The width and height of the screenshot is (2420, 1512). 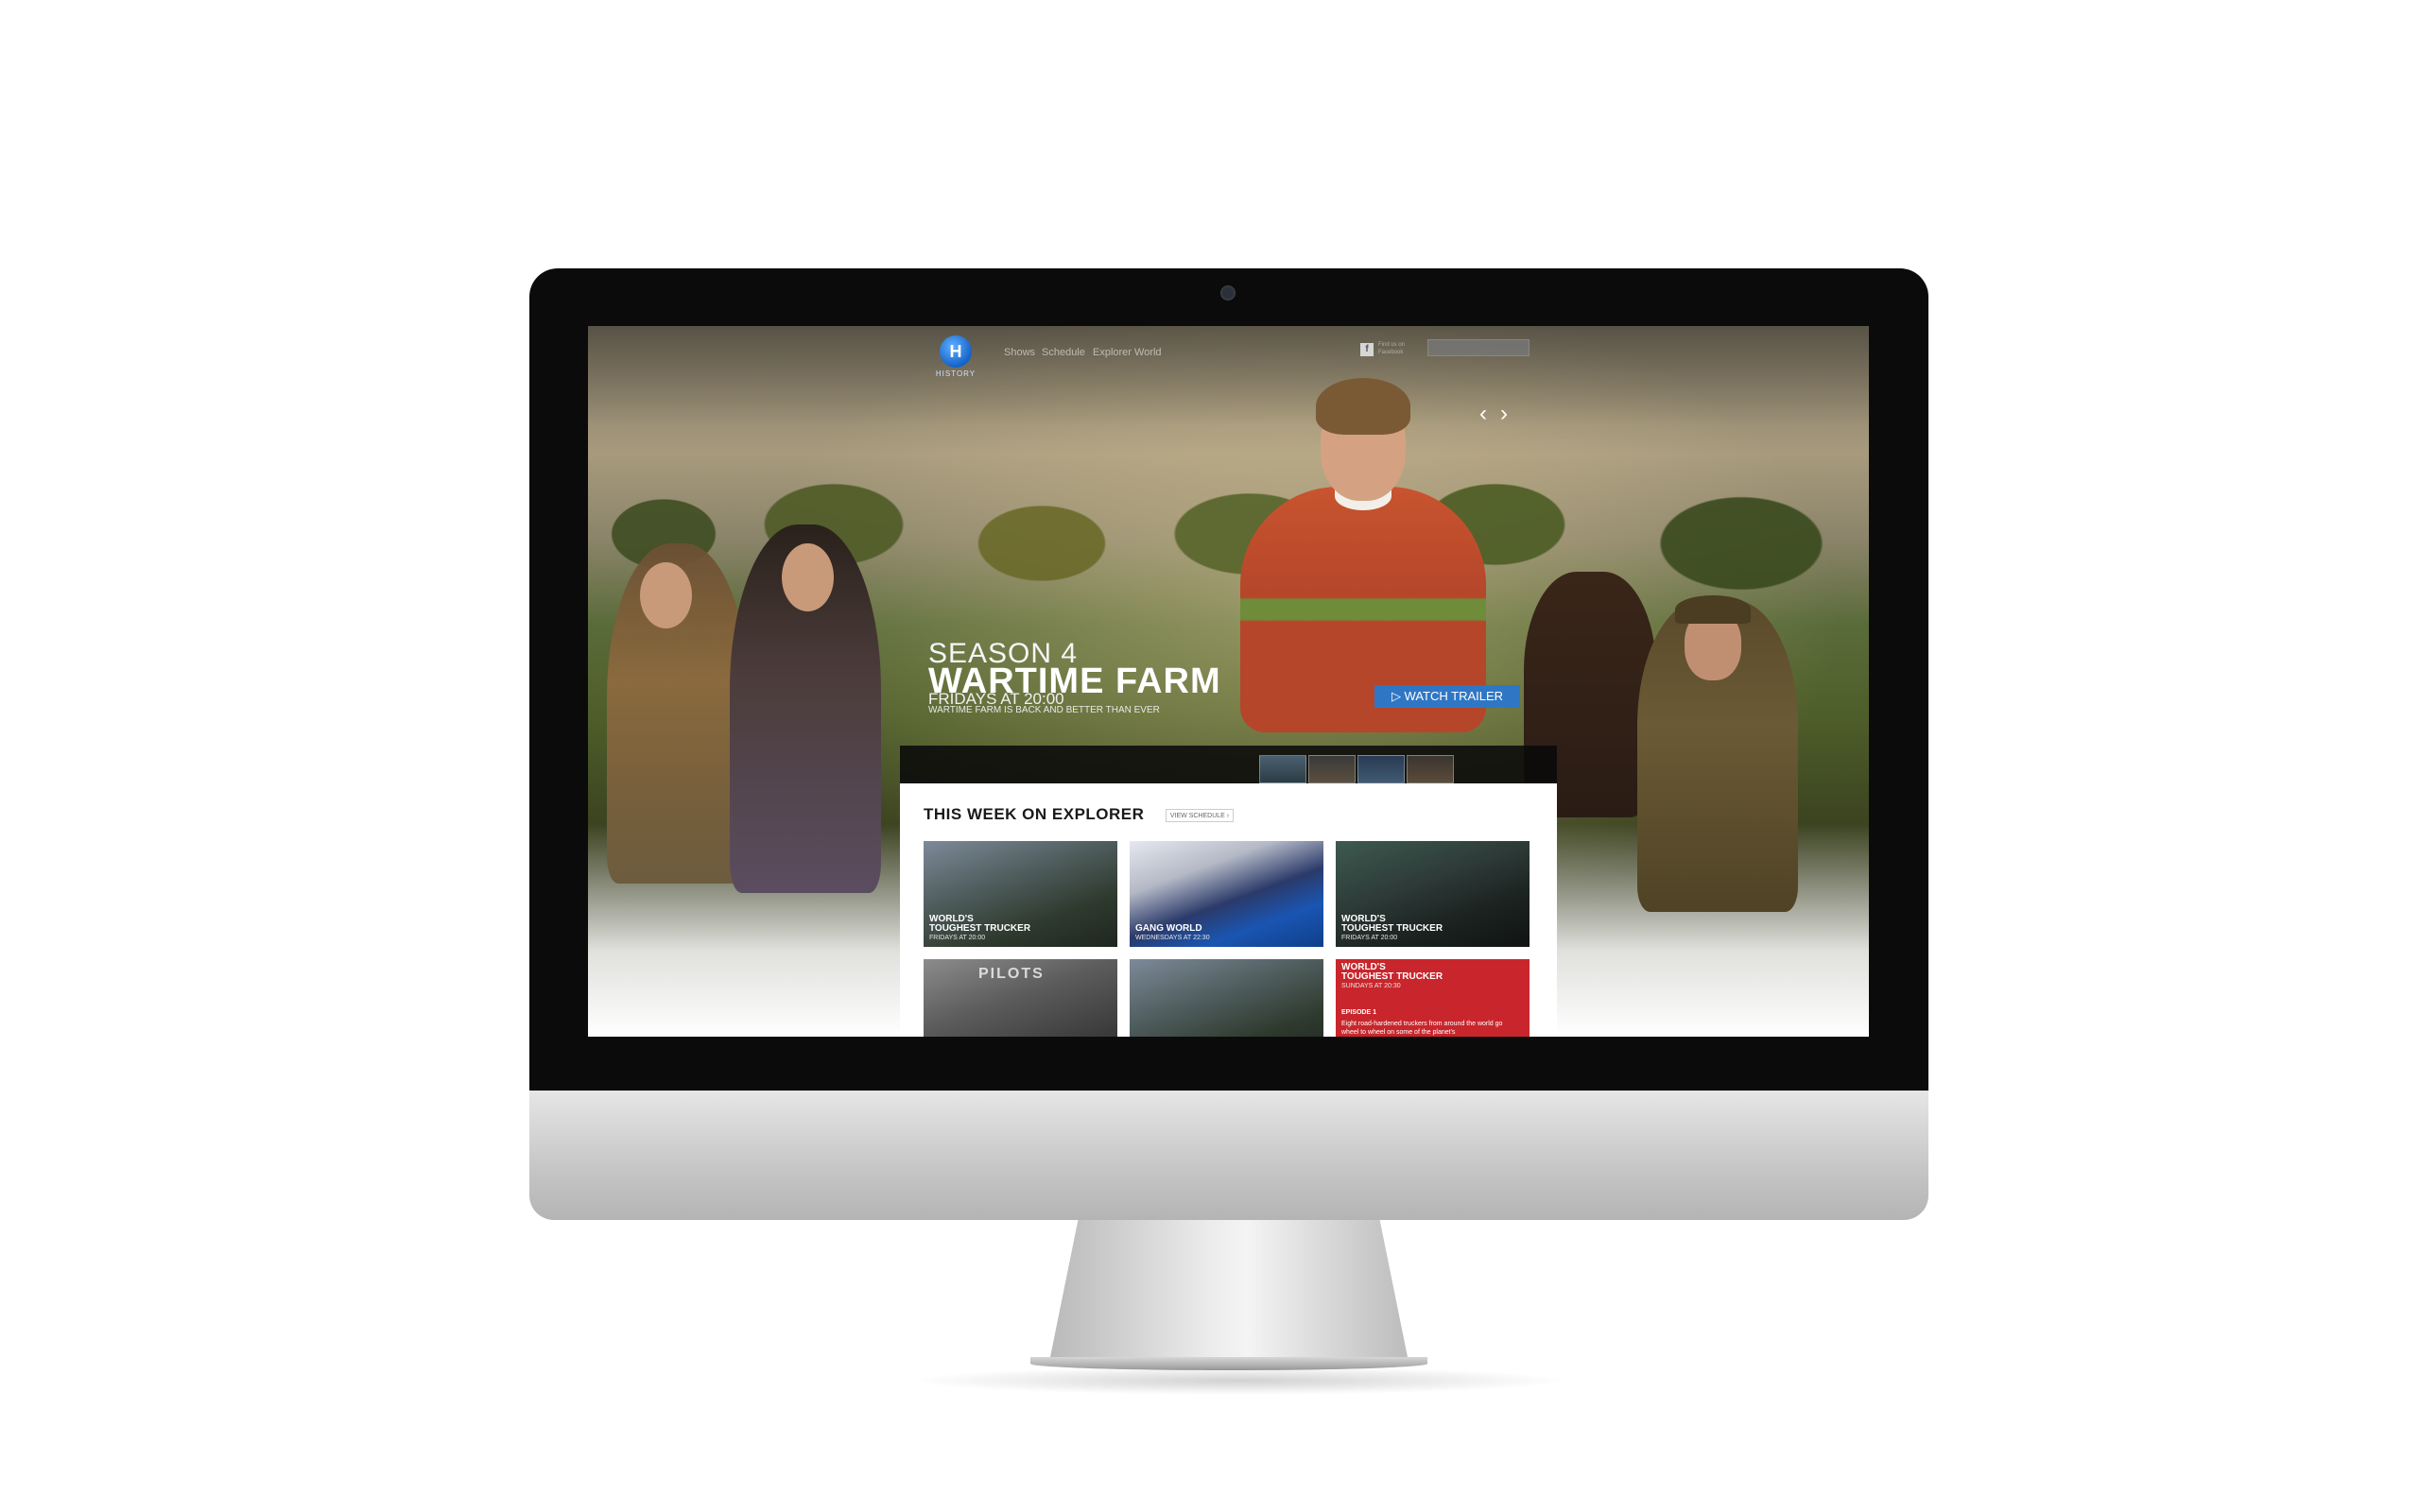 What do you see at coordinates (1359, 1012) in the screenshot?
I see `card-episode: EPISODE 1` at bounding box center [1359, 1012].